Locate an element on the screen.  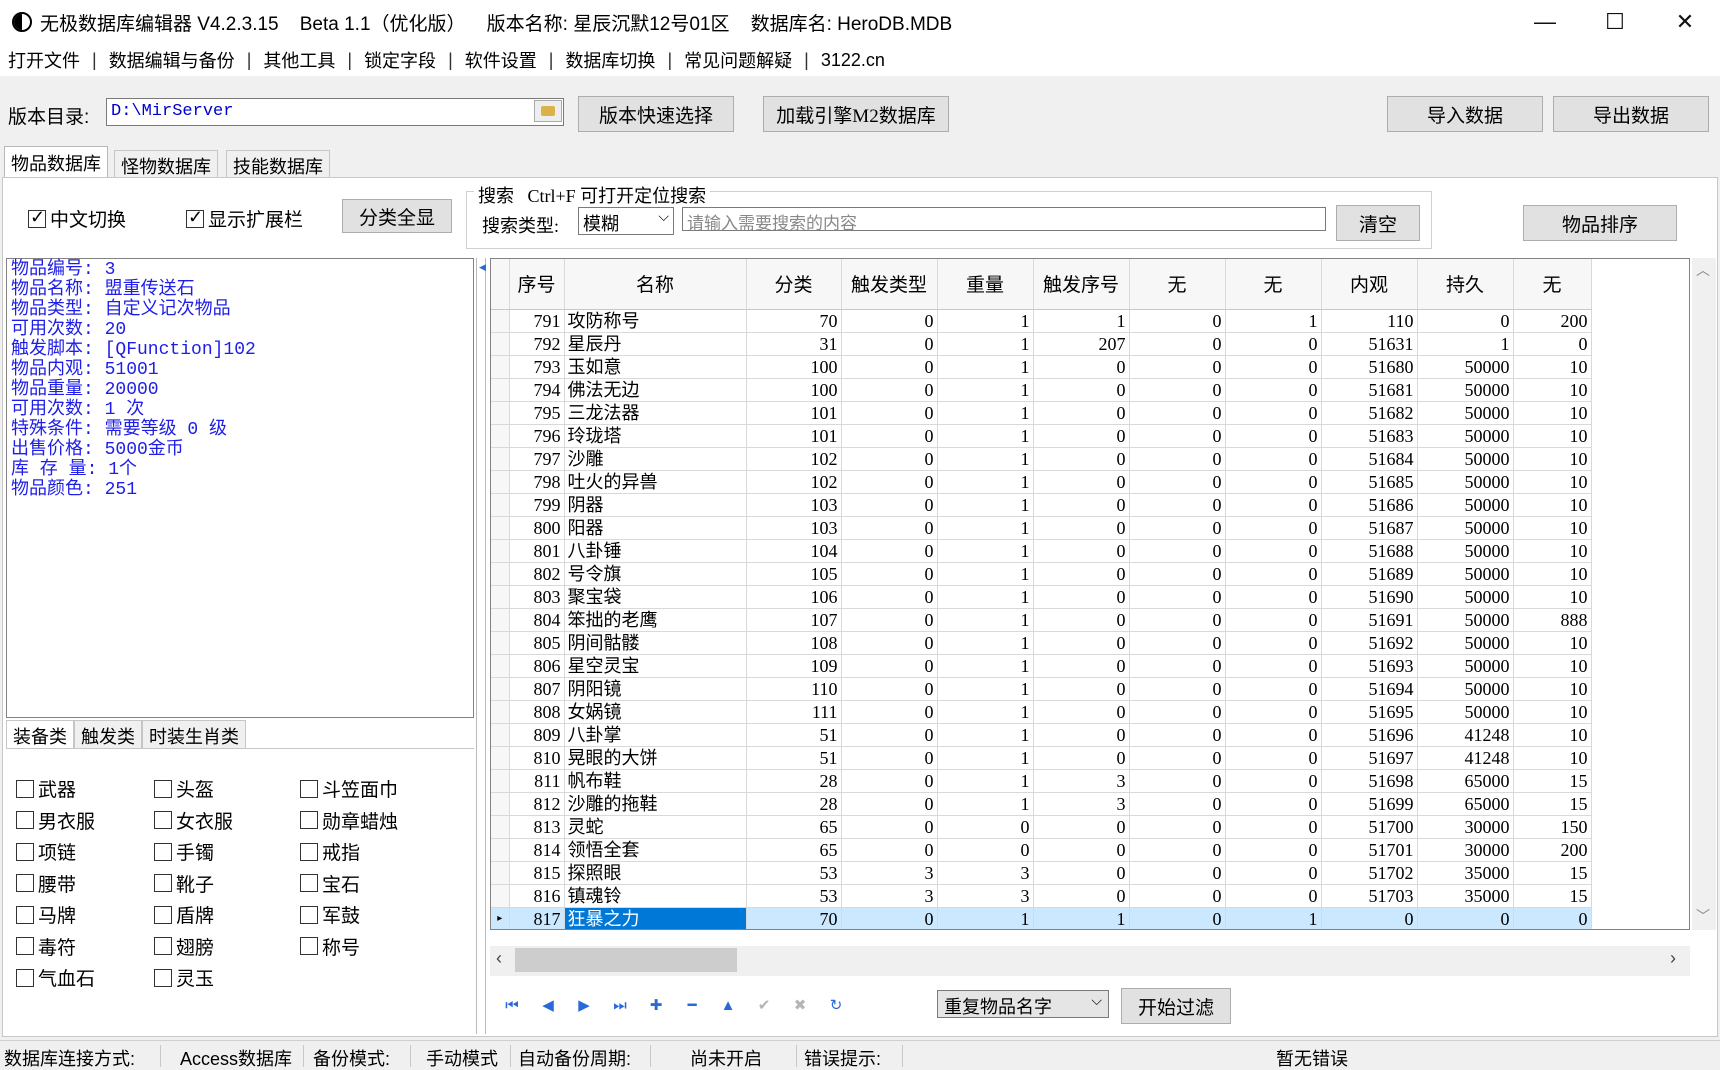
table-cell: 800 is located at coordinates (537, 528).